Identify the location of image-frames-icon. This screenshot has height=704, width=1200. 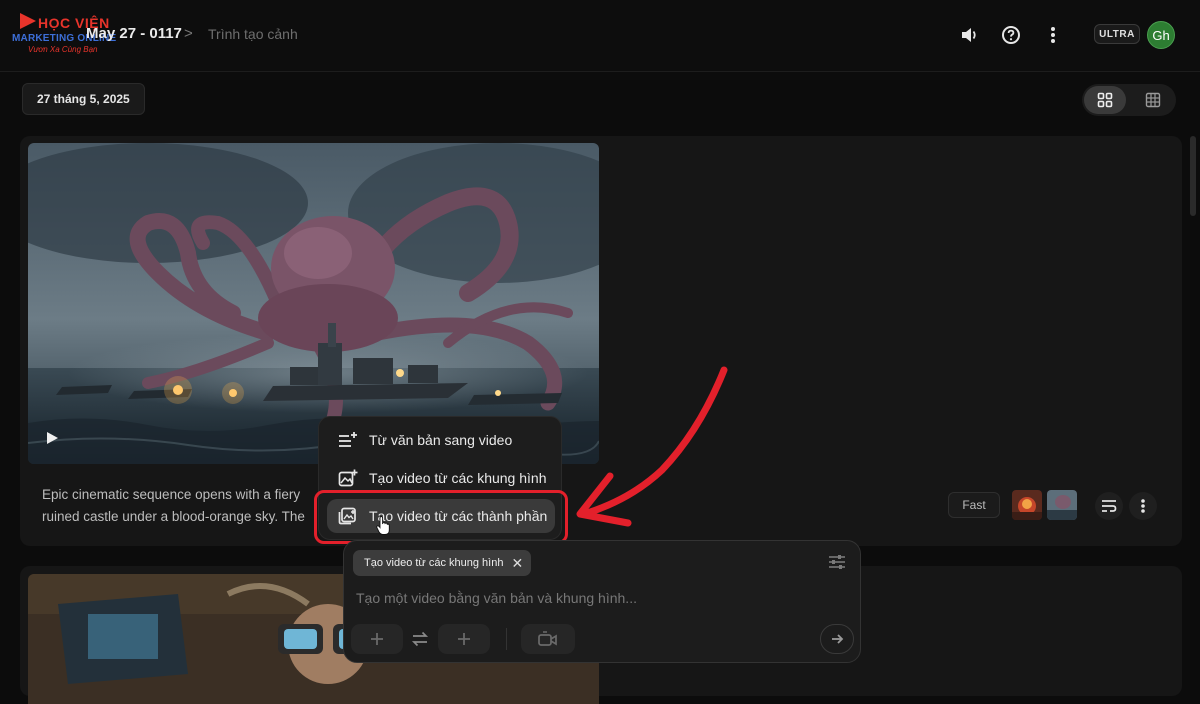
(348, 478).